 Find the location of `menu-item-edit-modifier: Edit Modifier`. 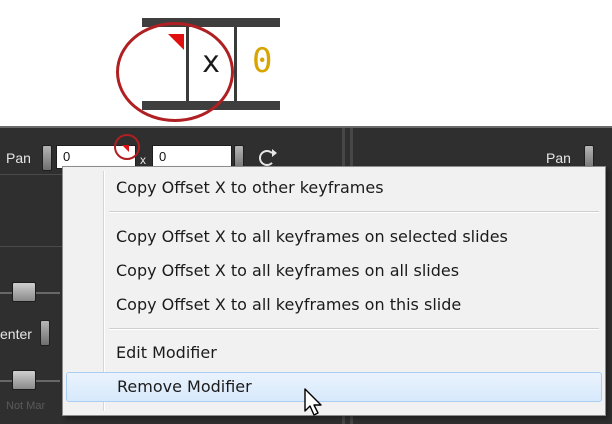

menu-item-edit-modifier: Edit Modifier is located at coordinates (334, 353).